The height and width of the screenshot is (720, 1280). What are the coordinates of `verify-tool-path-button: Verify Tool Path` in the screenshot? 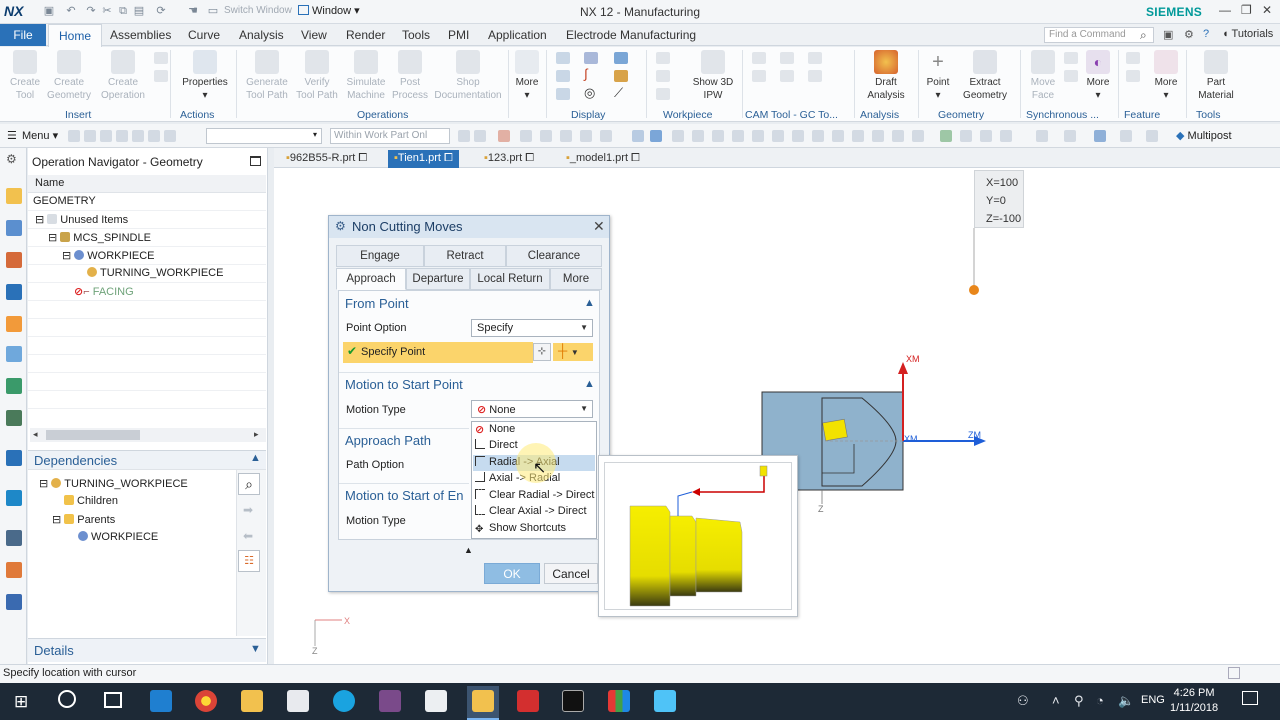 It's located at (317, 76).